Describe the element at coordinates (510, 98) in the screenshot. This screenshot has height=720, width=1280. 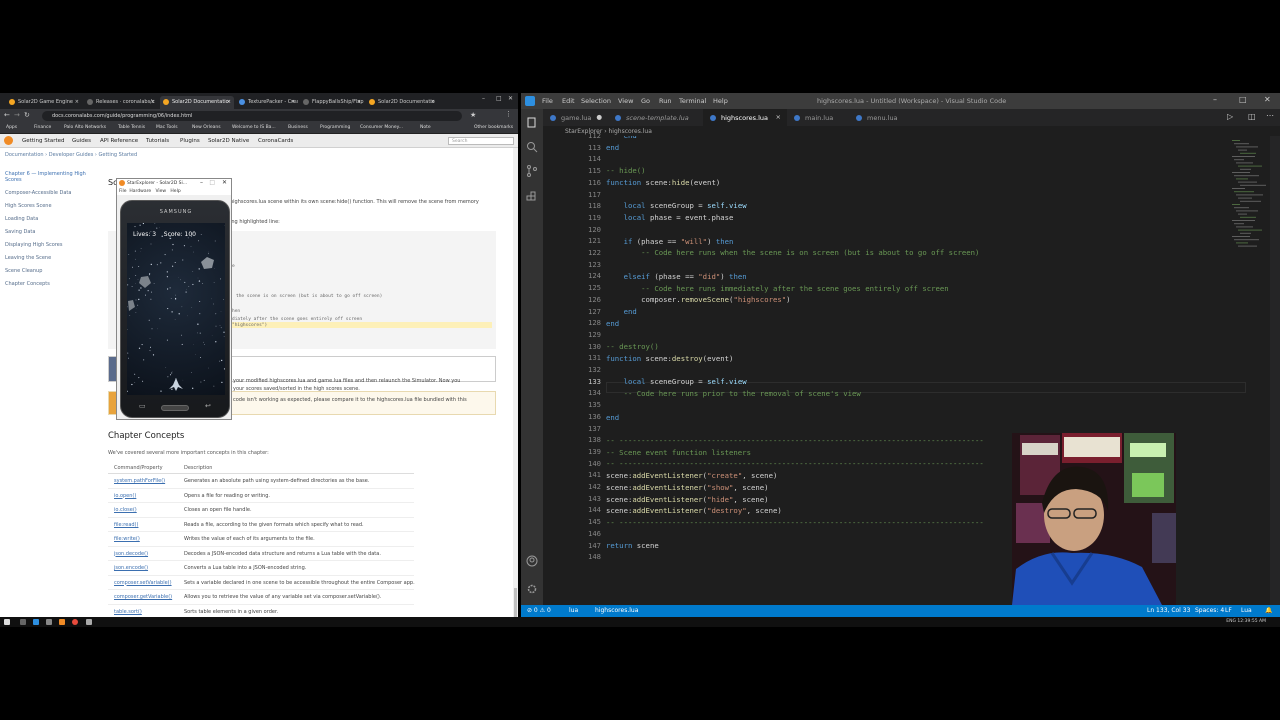
I see `browser-close-icon: ✕` at that location.